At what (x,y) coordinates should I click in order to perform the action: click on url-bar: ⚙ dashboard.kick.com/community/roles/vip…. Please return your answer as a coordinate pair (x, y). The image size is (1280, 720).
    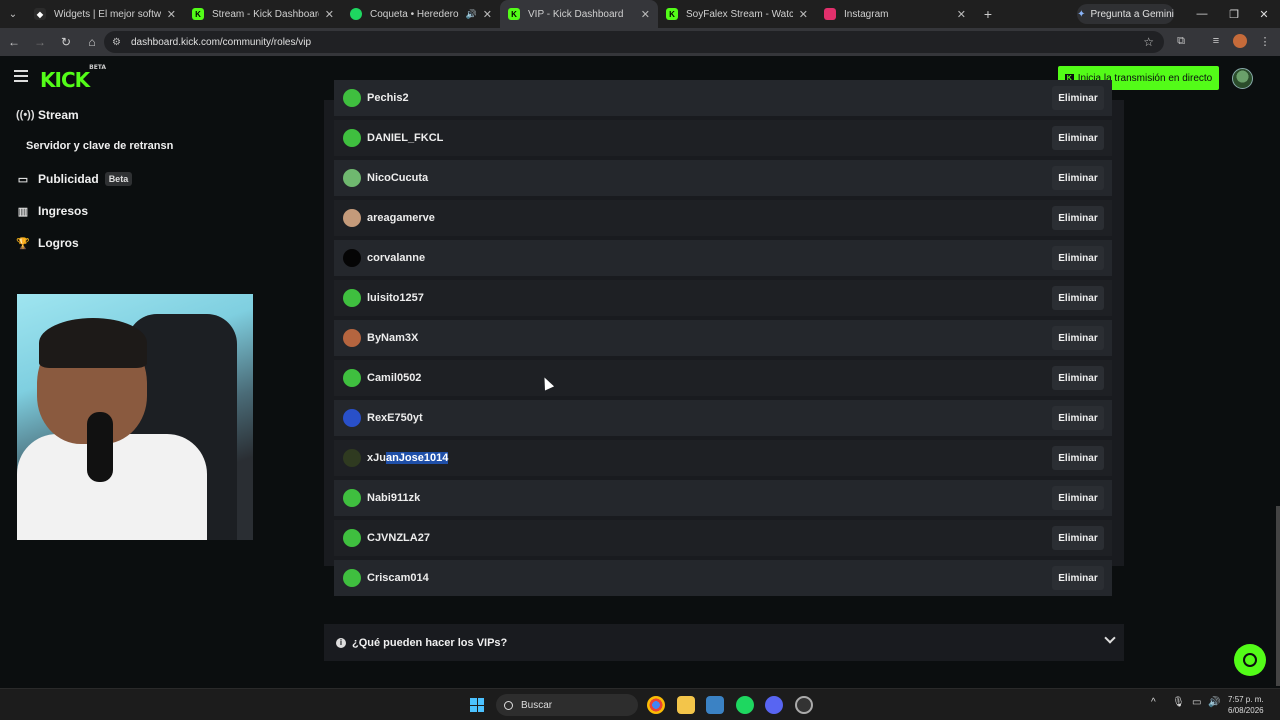
    Looking at the image, I should click on (634, 42).